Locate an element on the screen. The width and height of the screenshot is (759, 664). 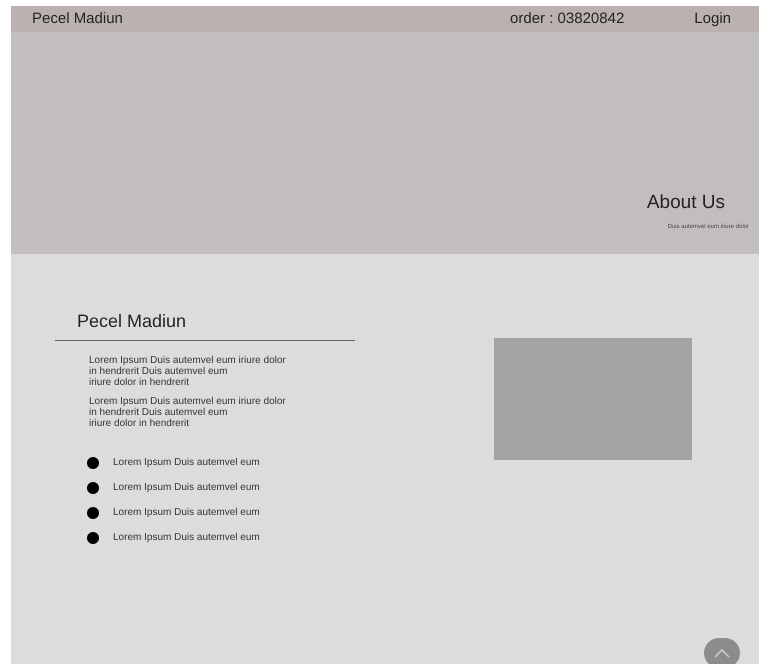
hero-title: About Us is located at coordinates (685, 202).